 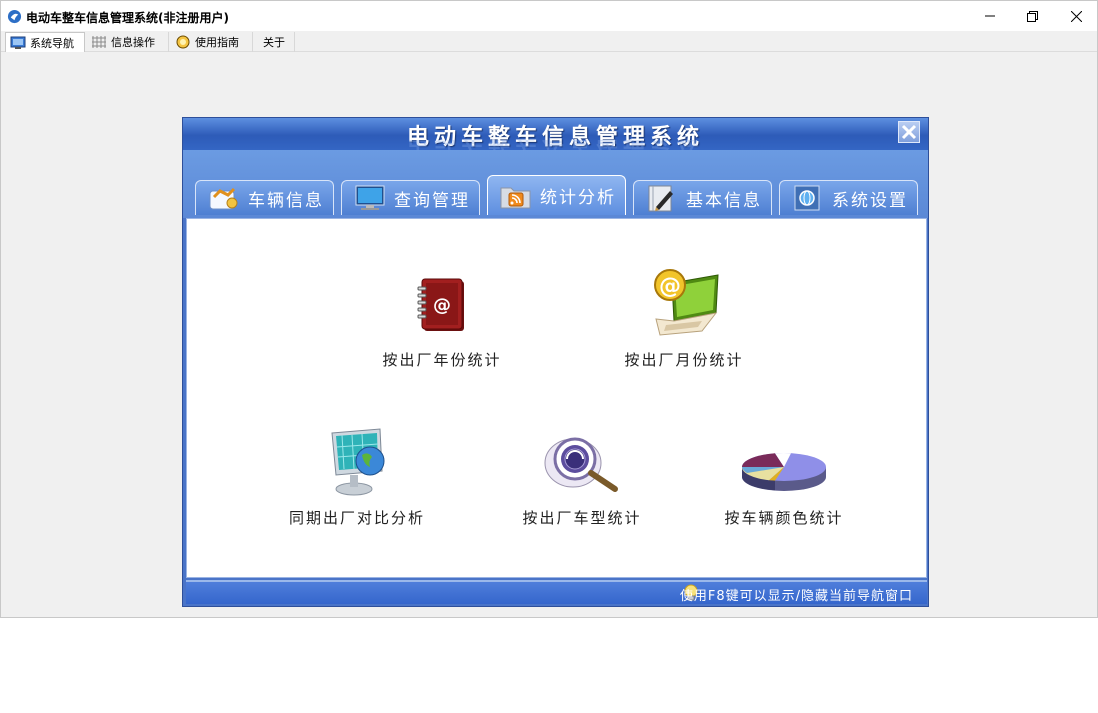 I want to click on tab-statistics: 统计分析, so click(x=556, y=195).